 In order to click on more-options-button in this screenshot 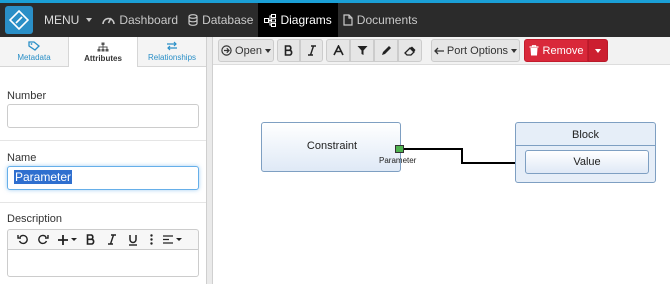, I will do `click(151, 240)`.